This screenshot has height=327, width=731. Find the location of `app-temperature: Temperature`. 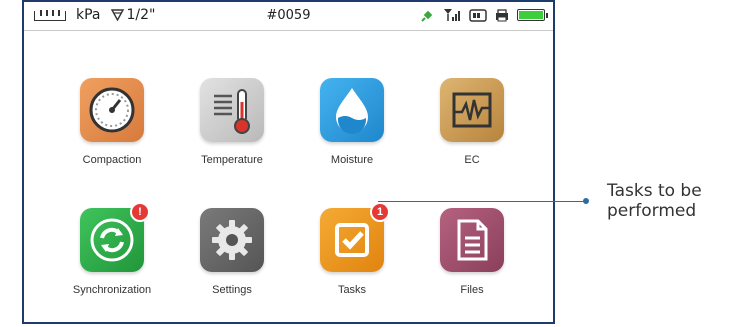

app-temperature: Temperature is located at coordinates (232, 122).